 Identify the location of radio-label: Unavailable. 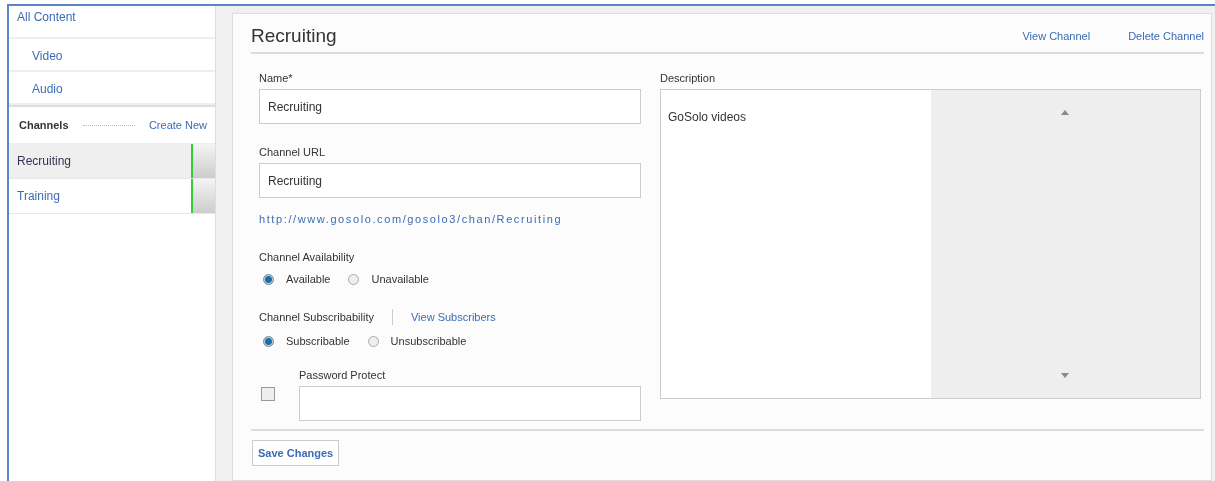
(400, 279).